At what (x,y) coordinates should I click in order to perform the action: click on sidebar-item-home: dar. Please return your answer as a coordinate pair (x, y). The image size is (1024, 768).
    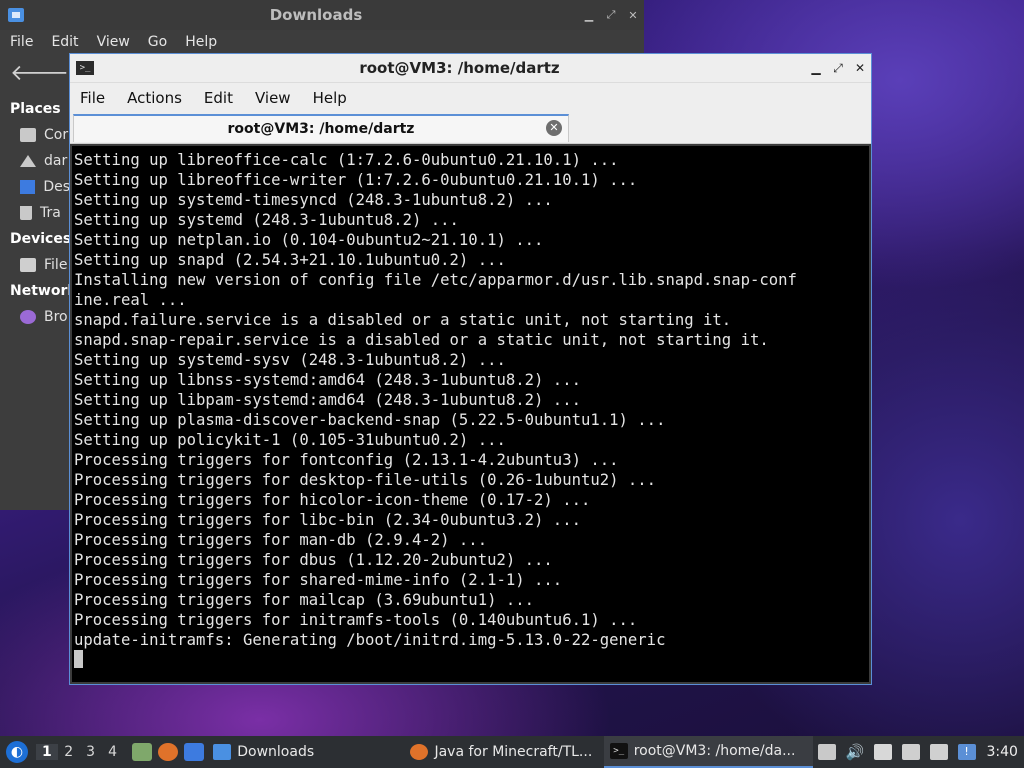
    Looking at the image, I should click on (35, 161).